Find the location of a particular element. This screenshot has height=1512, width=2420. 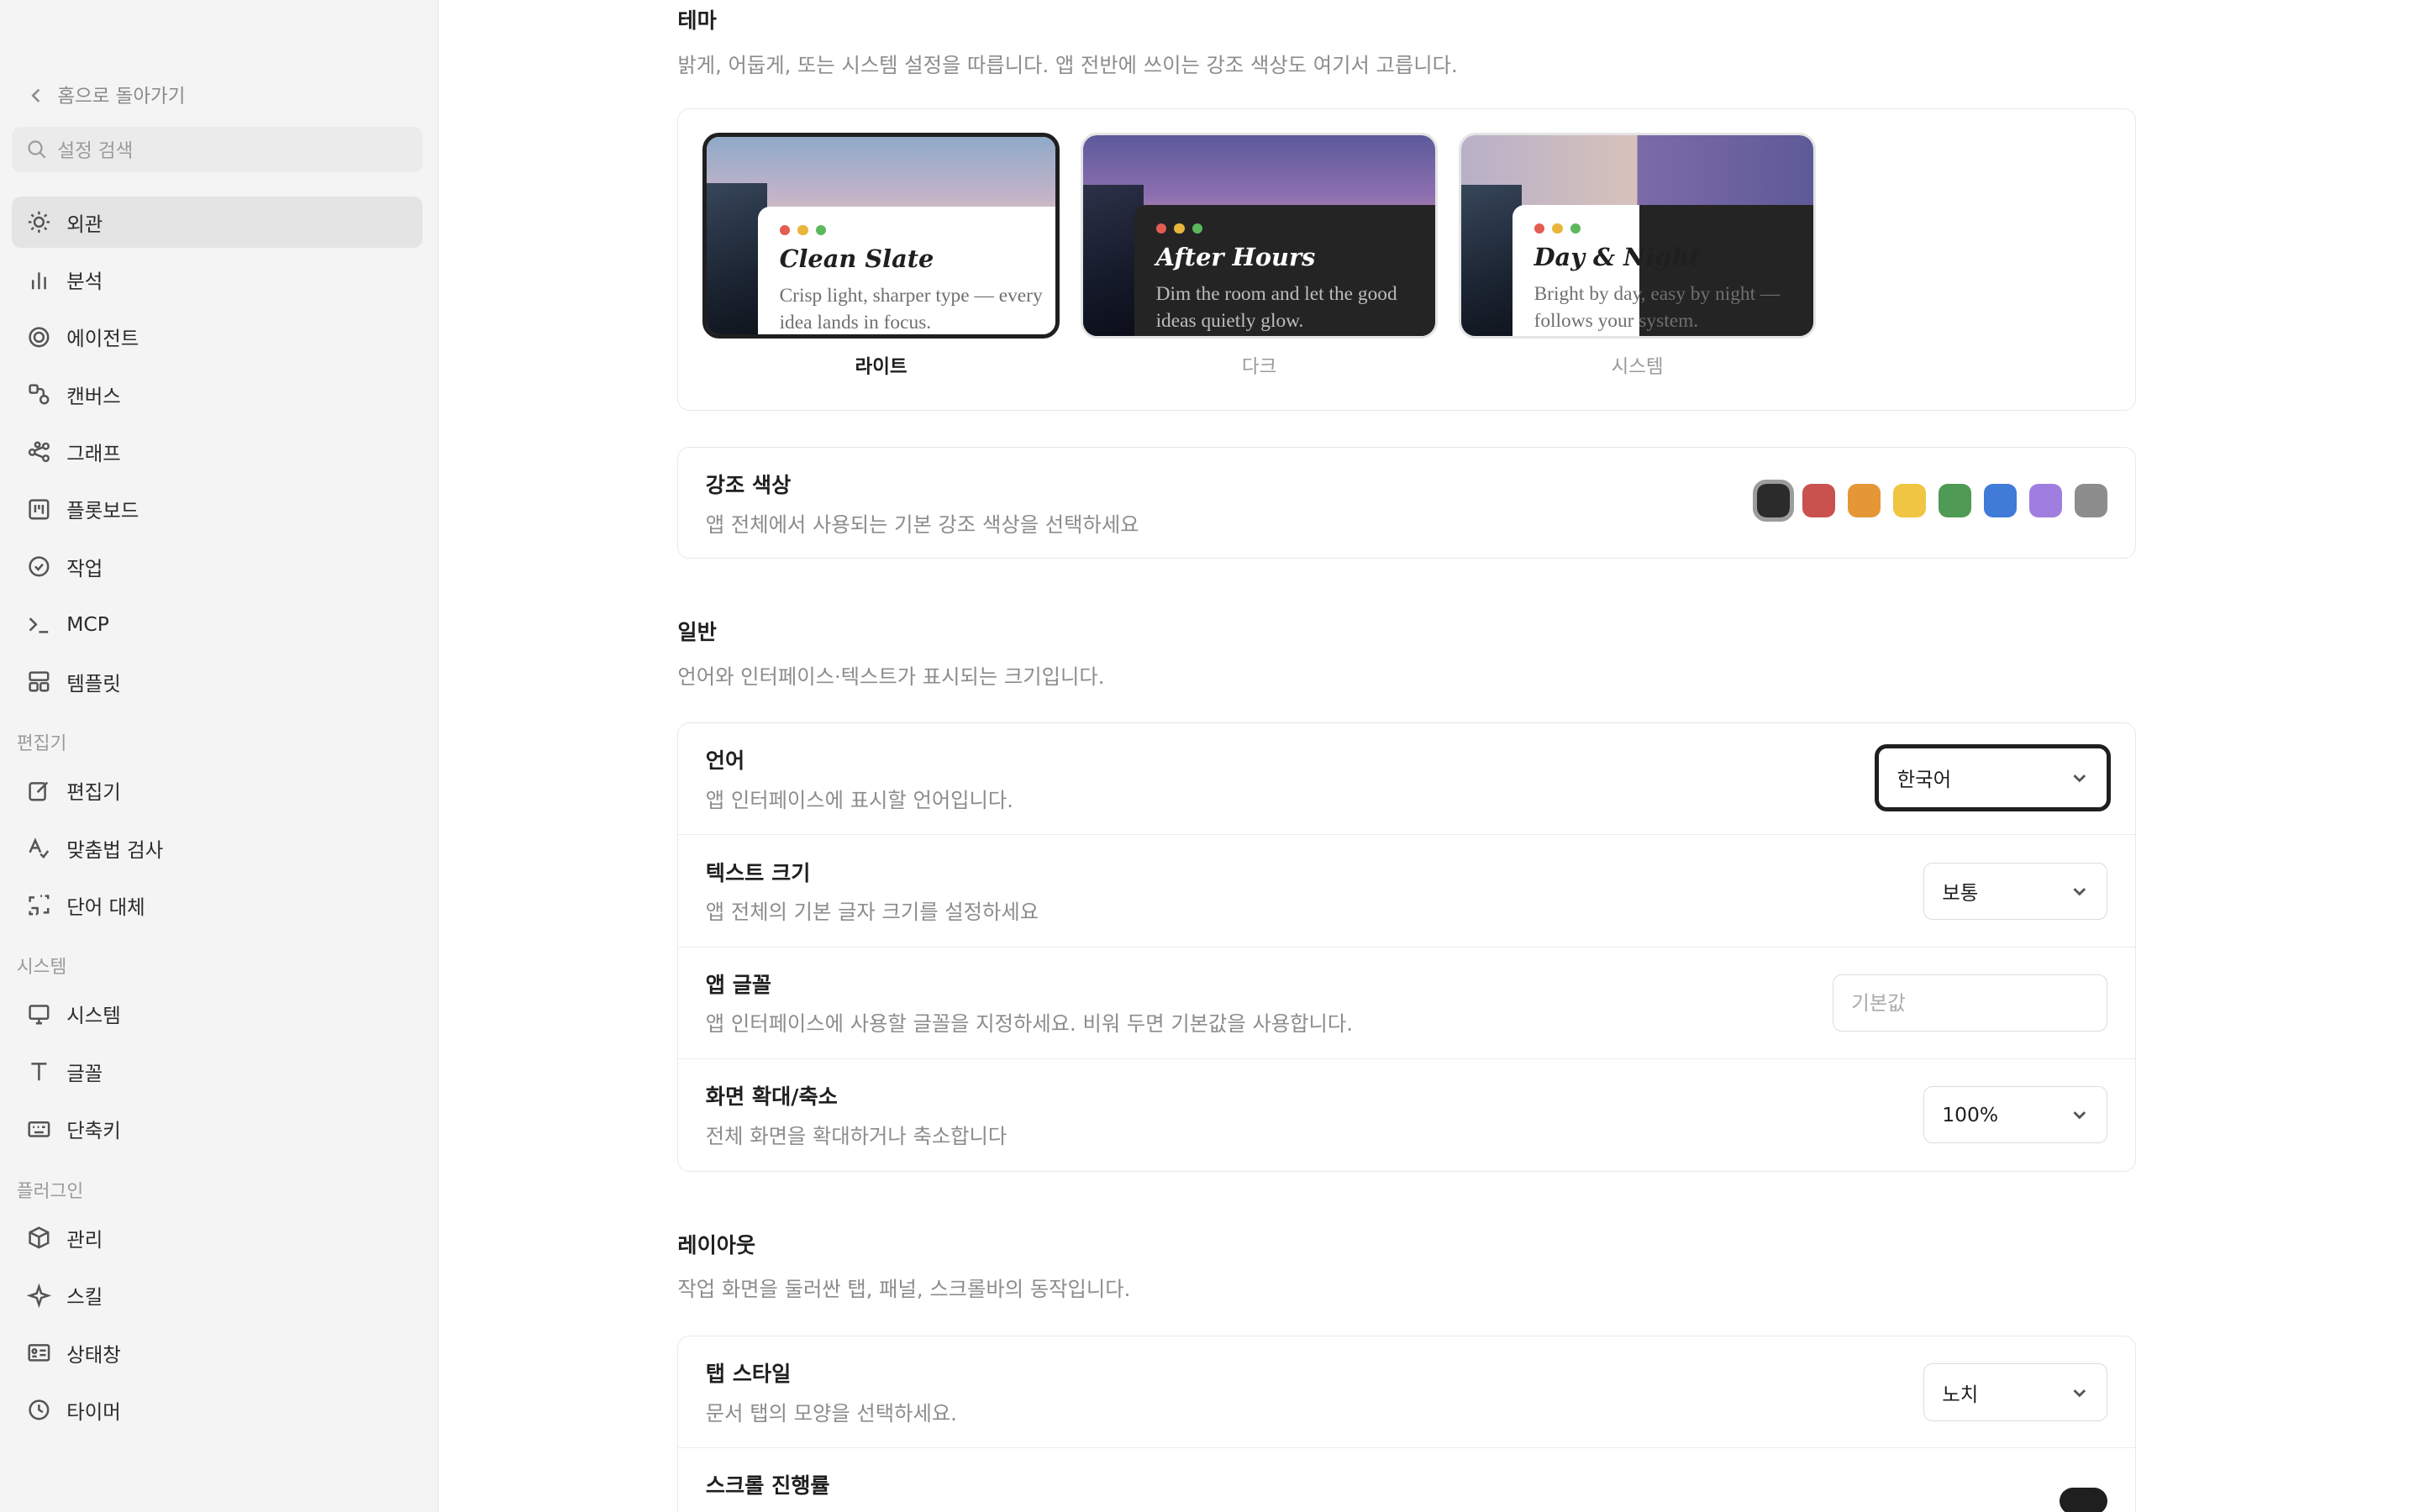

zoom-desc: 전체 화면을 확대하거나 축소합니다 is located at coordinates (856, 1135).